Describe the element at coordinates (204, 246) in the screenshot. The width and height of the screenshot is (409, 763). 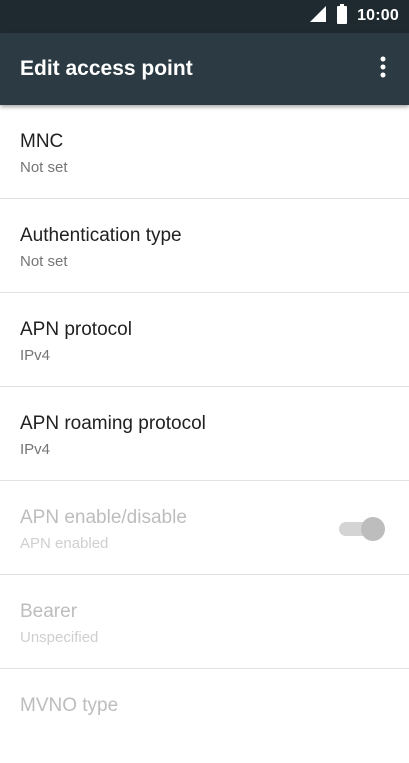
I see `pref-authentication-type: Authentication type Not set` at that location.